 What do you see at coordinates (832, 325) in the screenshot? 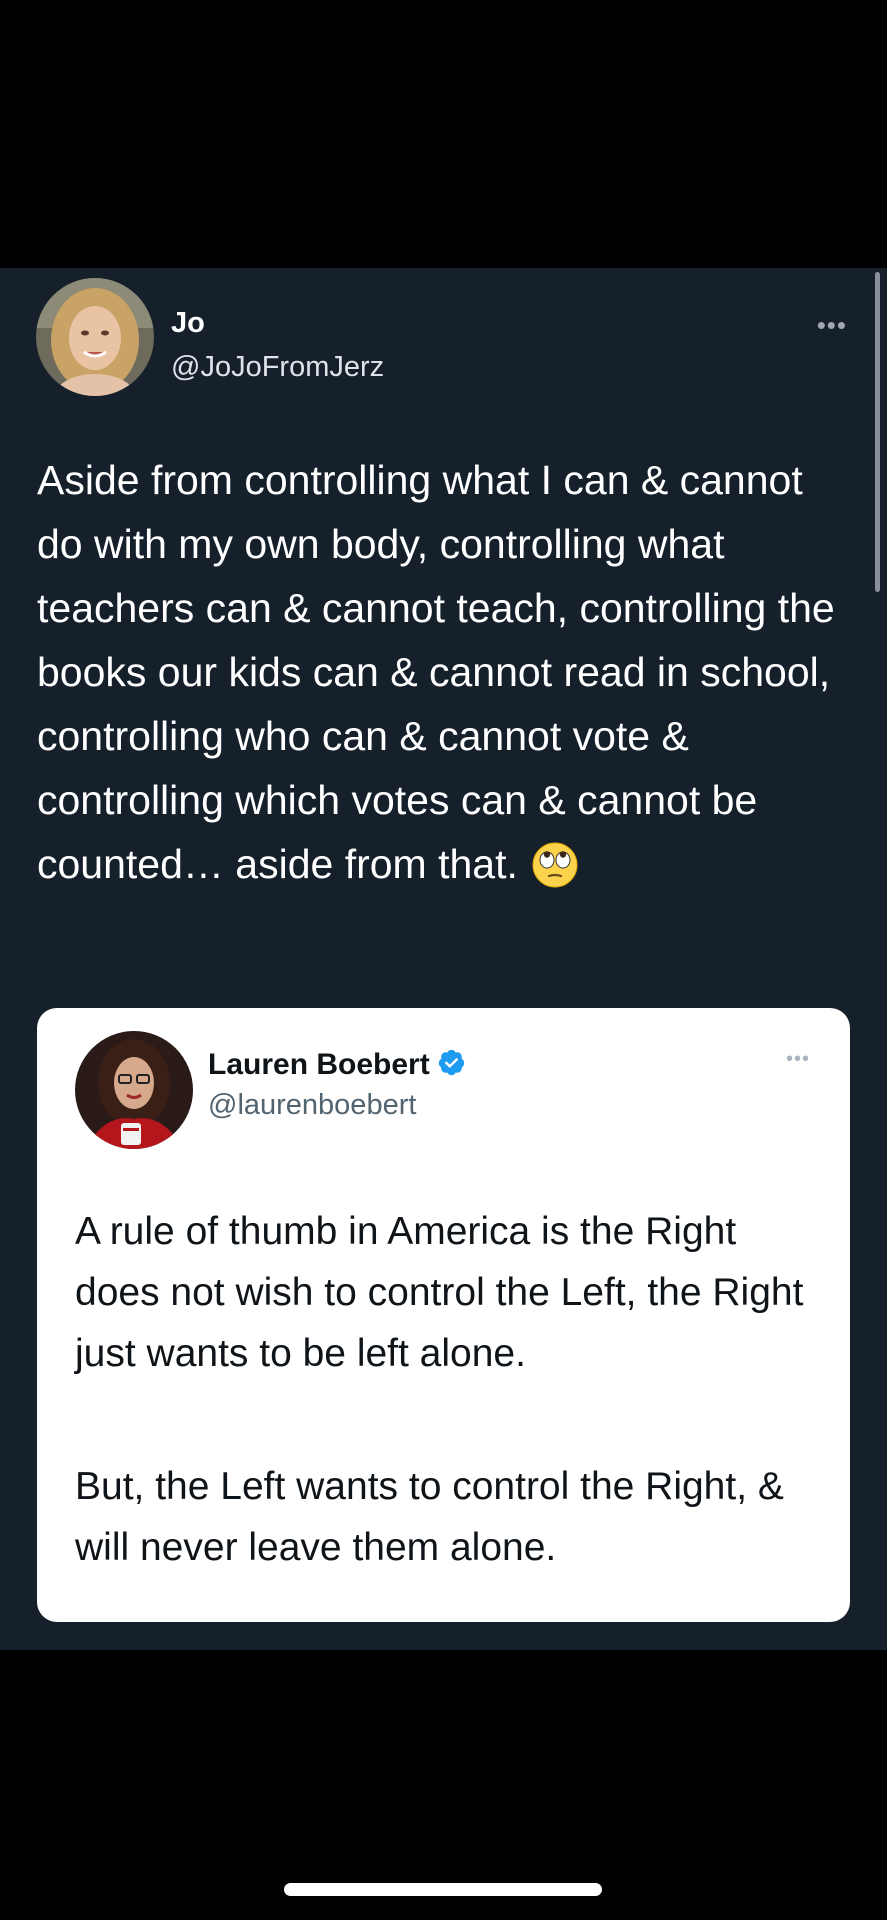
I see `more-horizontal-icon: •••` at bounding box center [832, 325].